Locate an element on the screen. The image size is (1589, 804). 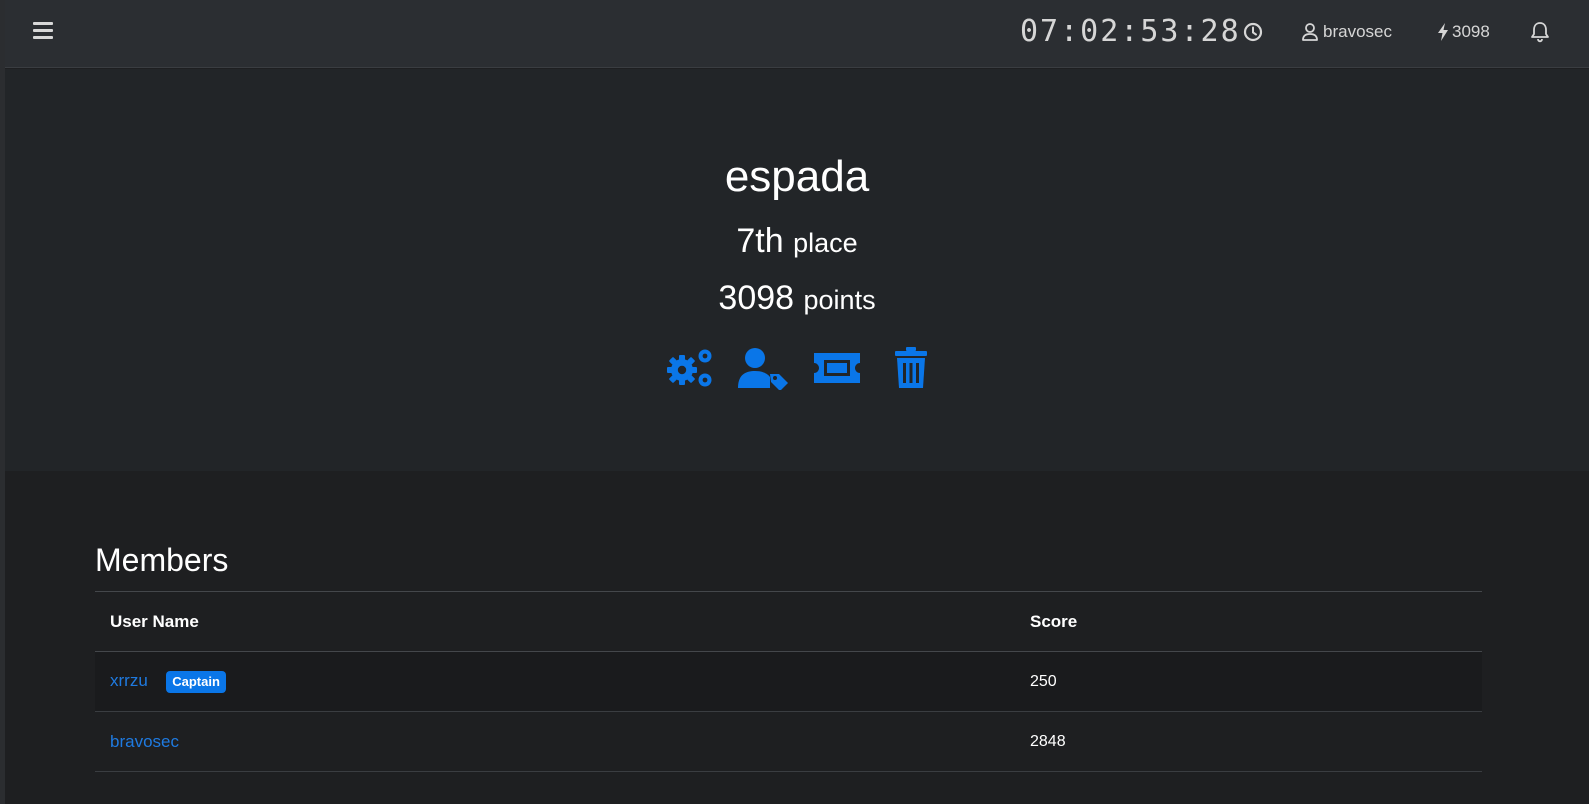
top-navbar: 07:02:53:28 bravosec 3098 is located at coordinates (797, 34).